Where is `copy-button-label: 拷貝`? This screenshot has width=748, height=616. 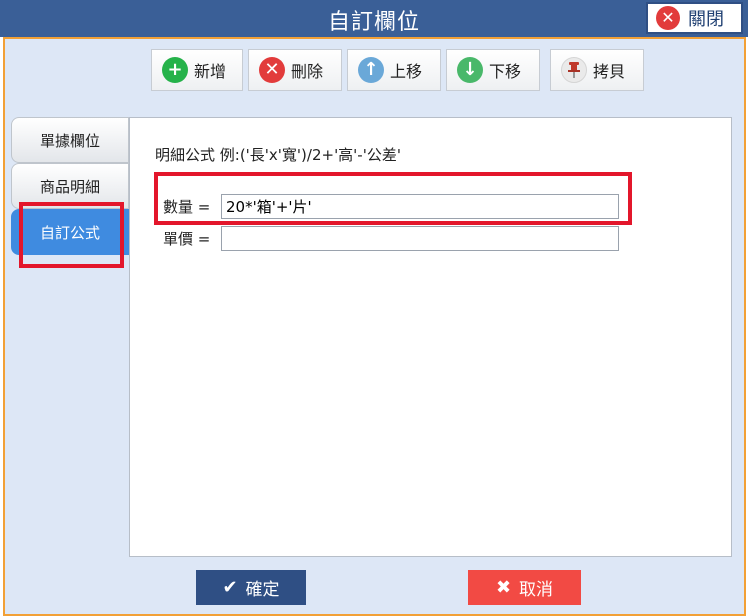
copy-button-label: 拷貝 is located at coordinates (609, 71).